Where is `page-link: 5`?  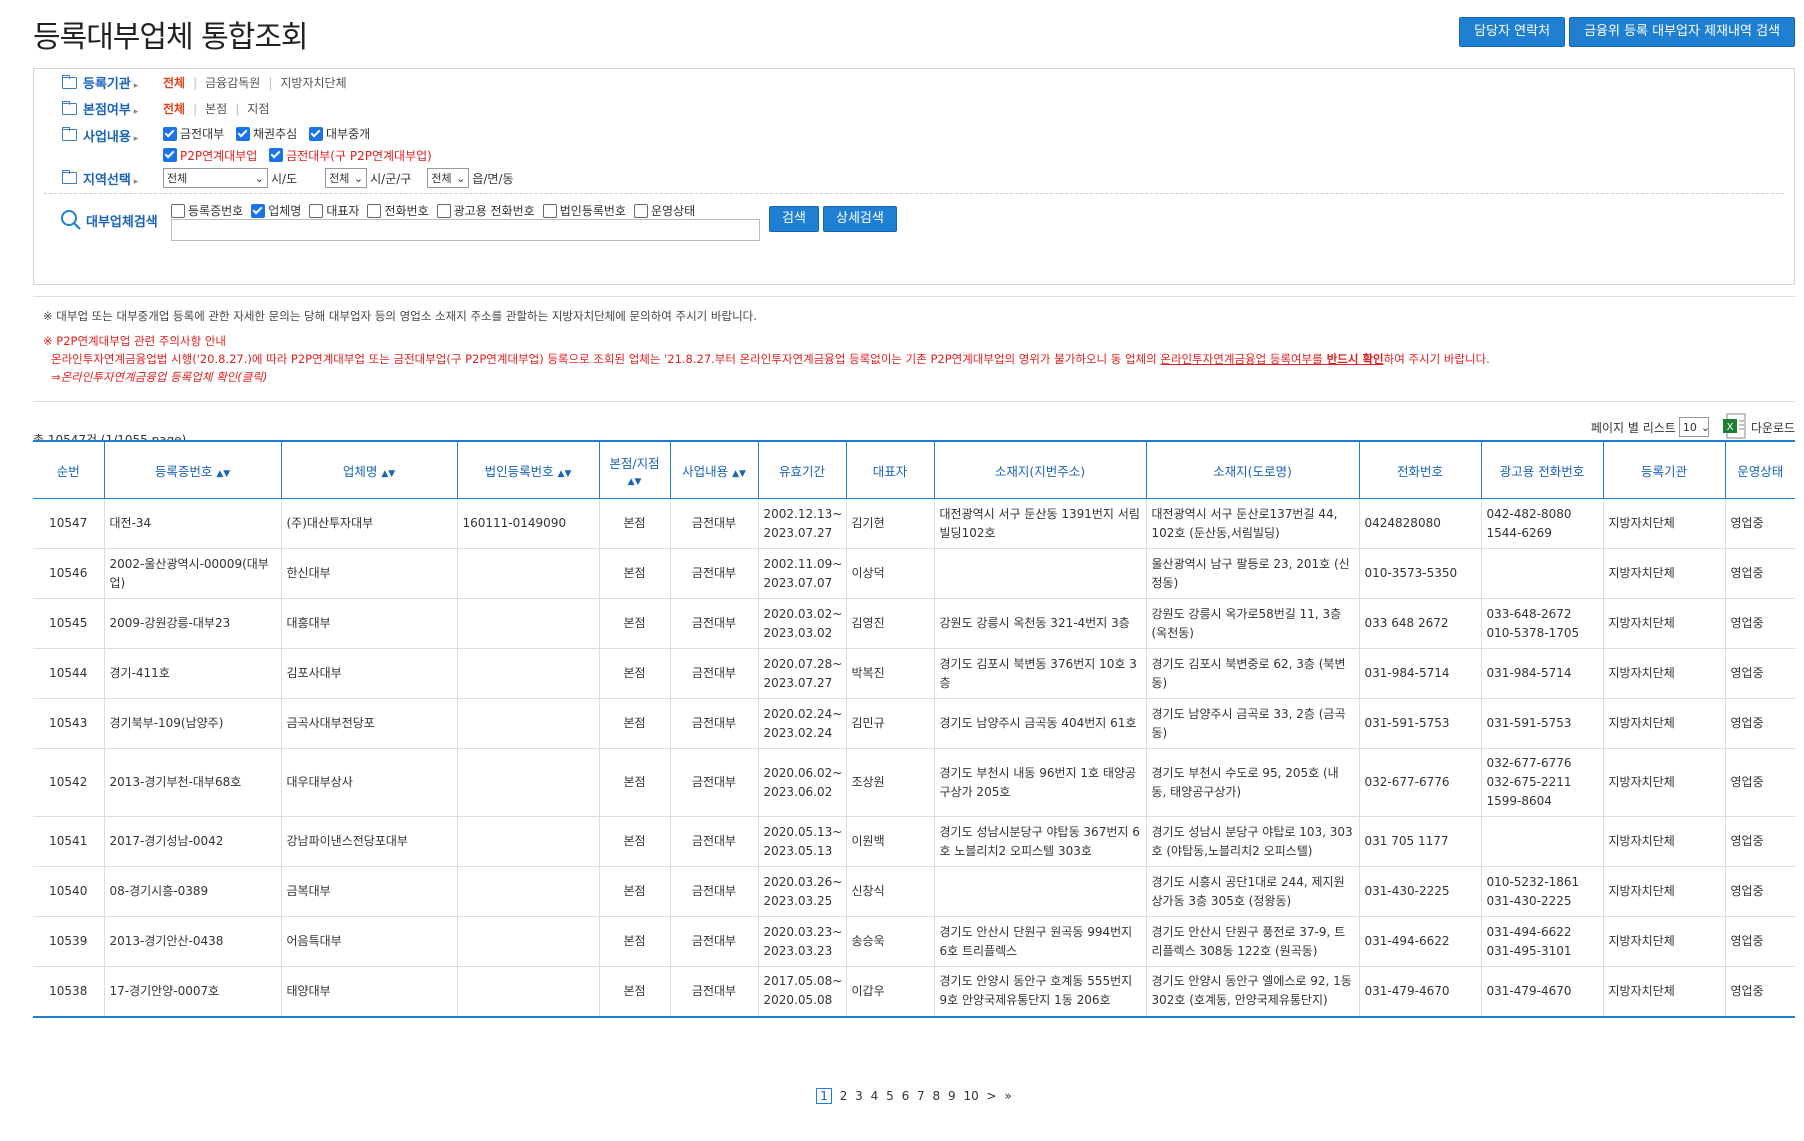 page-link: 5 is located at coordinates (890, 1096).